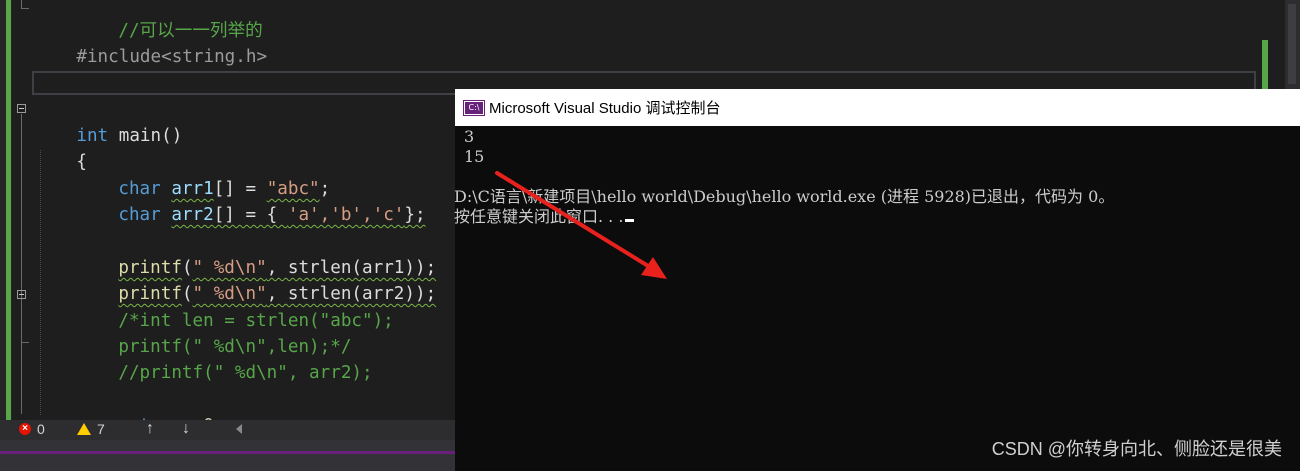 This screenshot has width=1300, height=471. What do you see at coordinates (630, 220) in the screenshot?
I see `console-cursor` at bounding box center [630, 220].